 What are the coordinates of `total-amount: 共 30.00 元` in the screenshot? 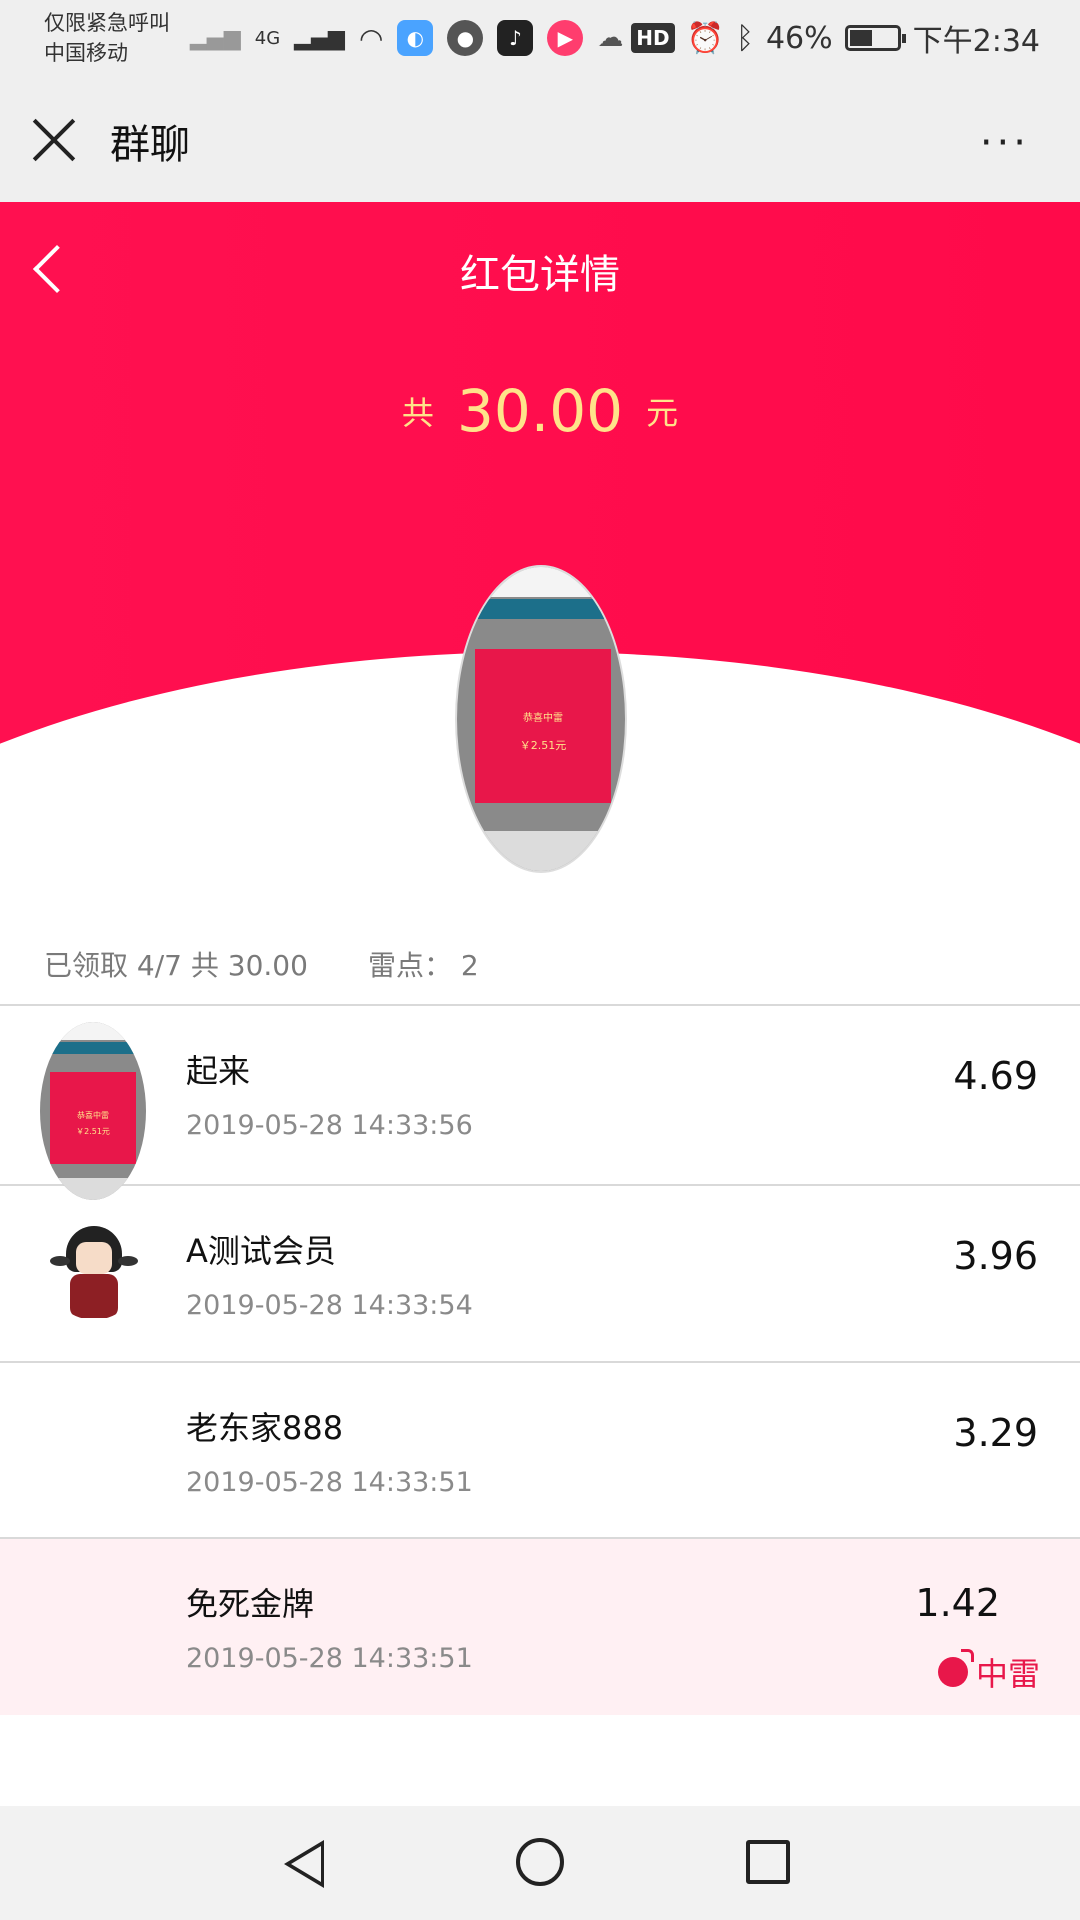 It's located at (540, 411).